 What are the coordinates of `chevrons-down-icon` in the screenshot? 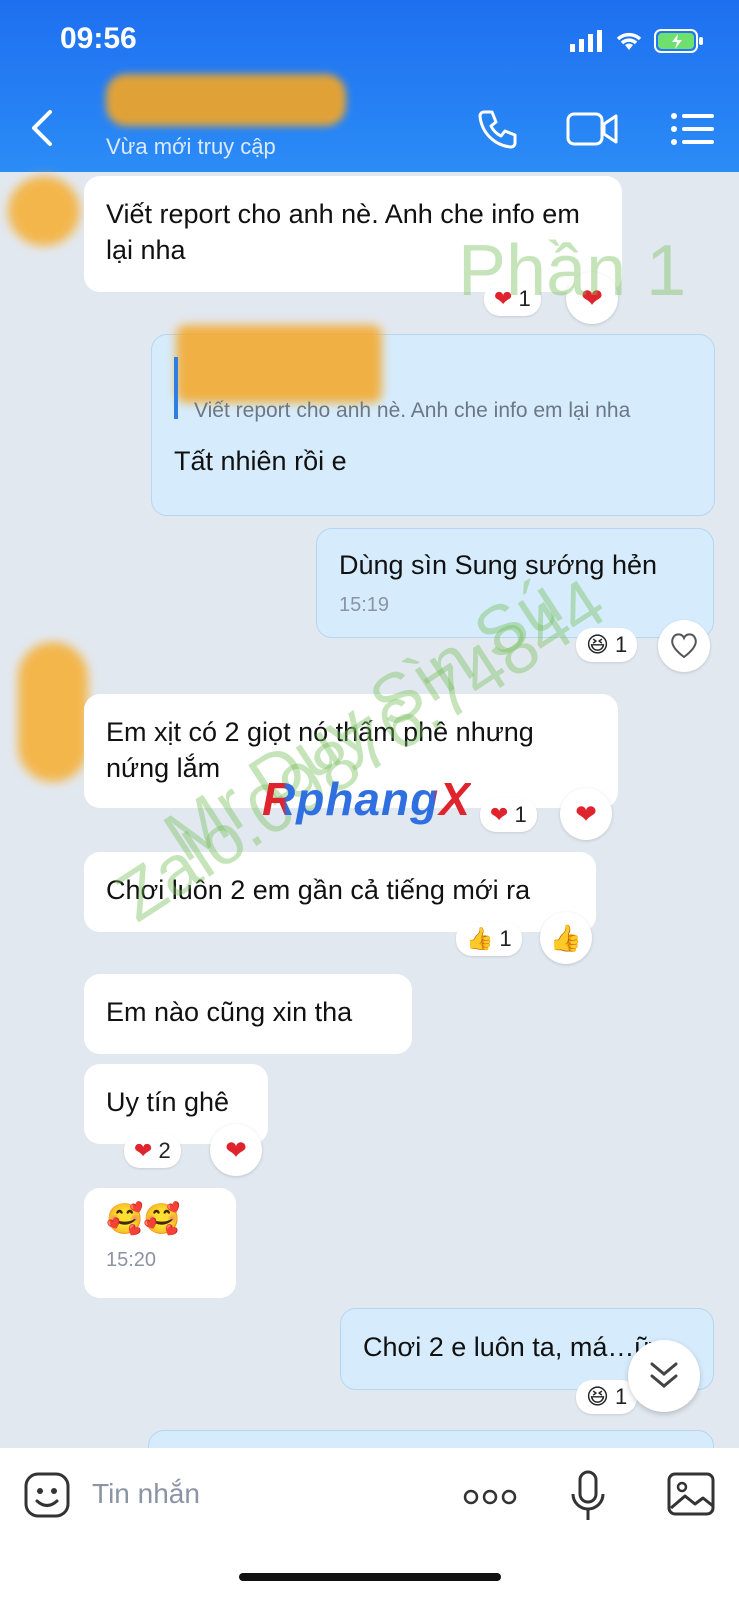 It's located at (664, 1375).